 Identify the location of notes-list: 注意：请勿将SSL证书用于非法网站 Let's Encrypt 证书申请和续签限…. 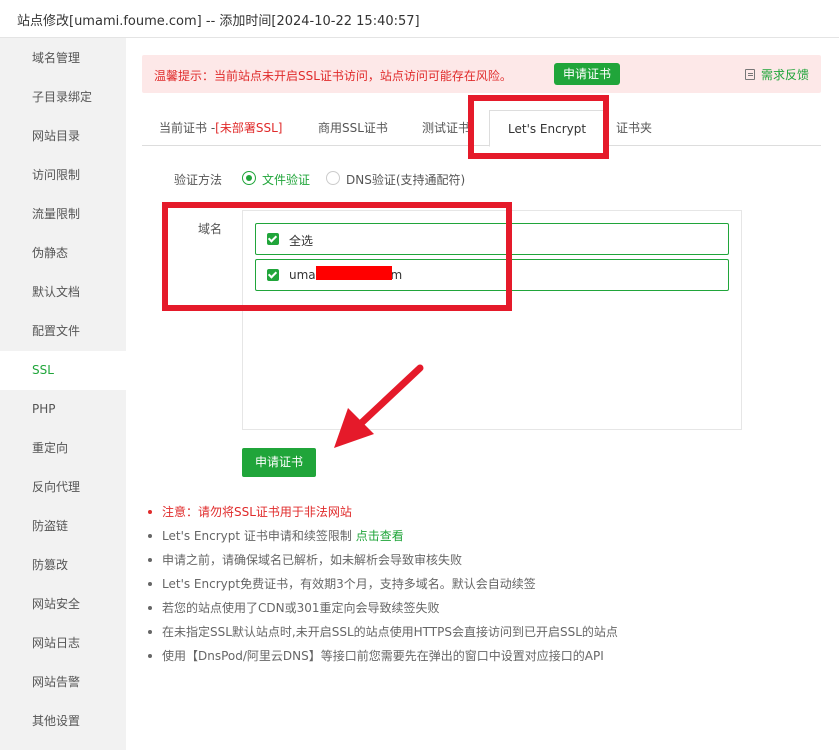
(383, 584).